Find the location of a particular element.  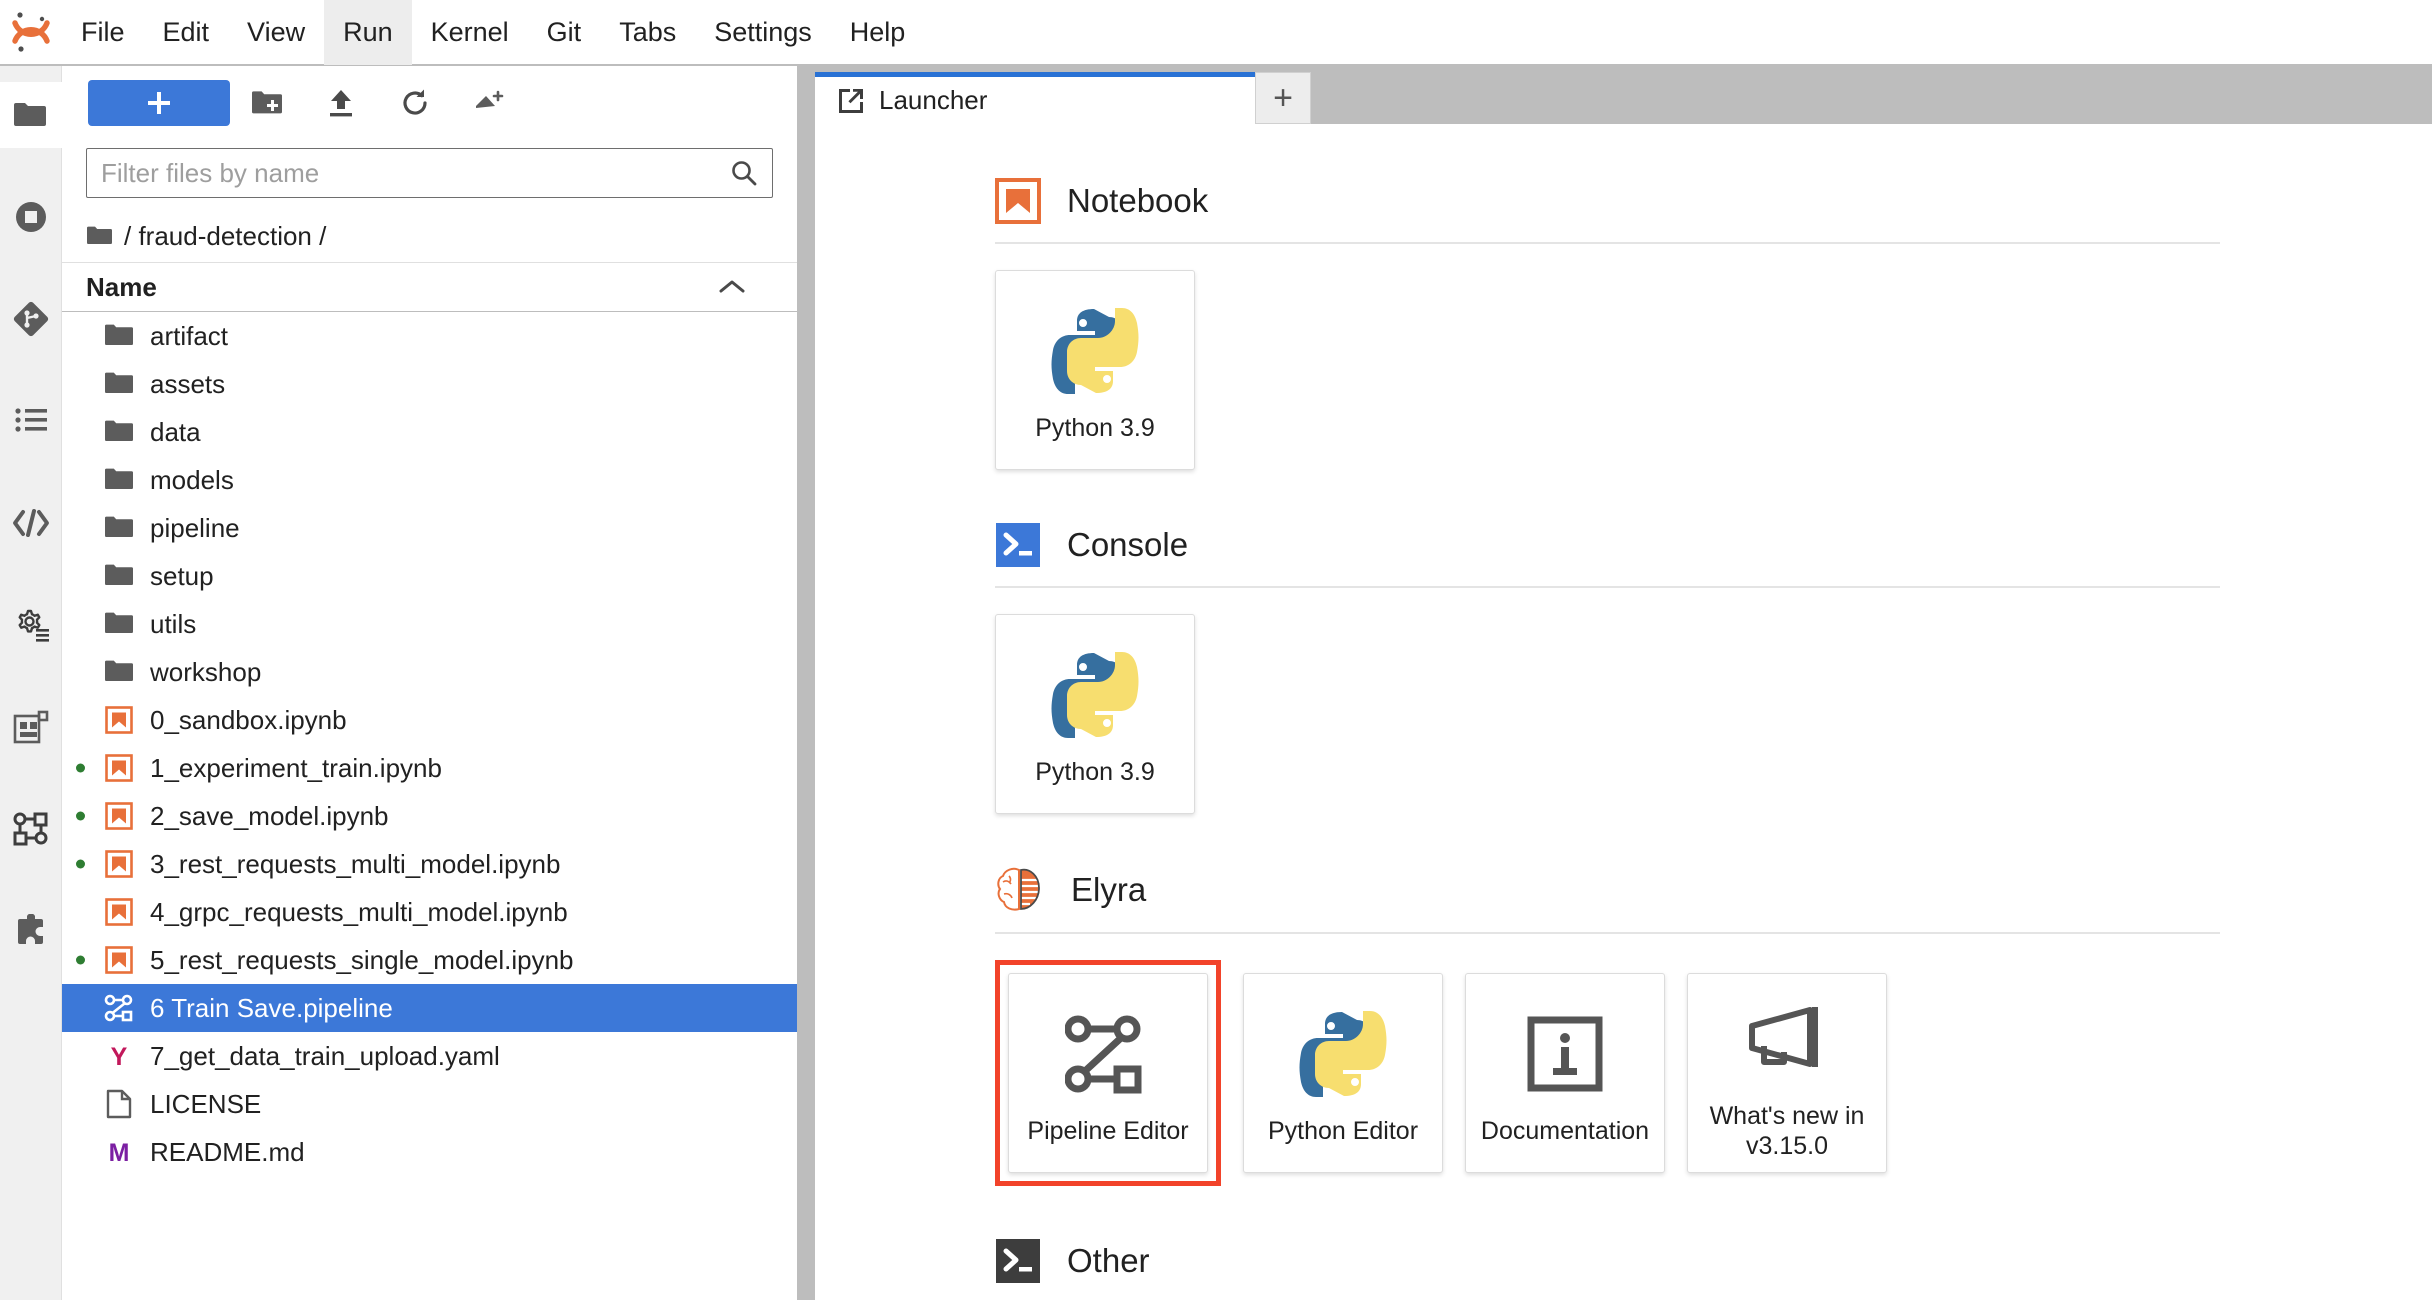

svg-text: M is located at coordinates (119, 1152).